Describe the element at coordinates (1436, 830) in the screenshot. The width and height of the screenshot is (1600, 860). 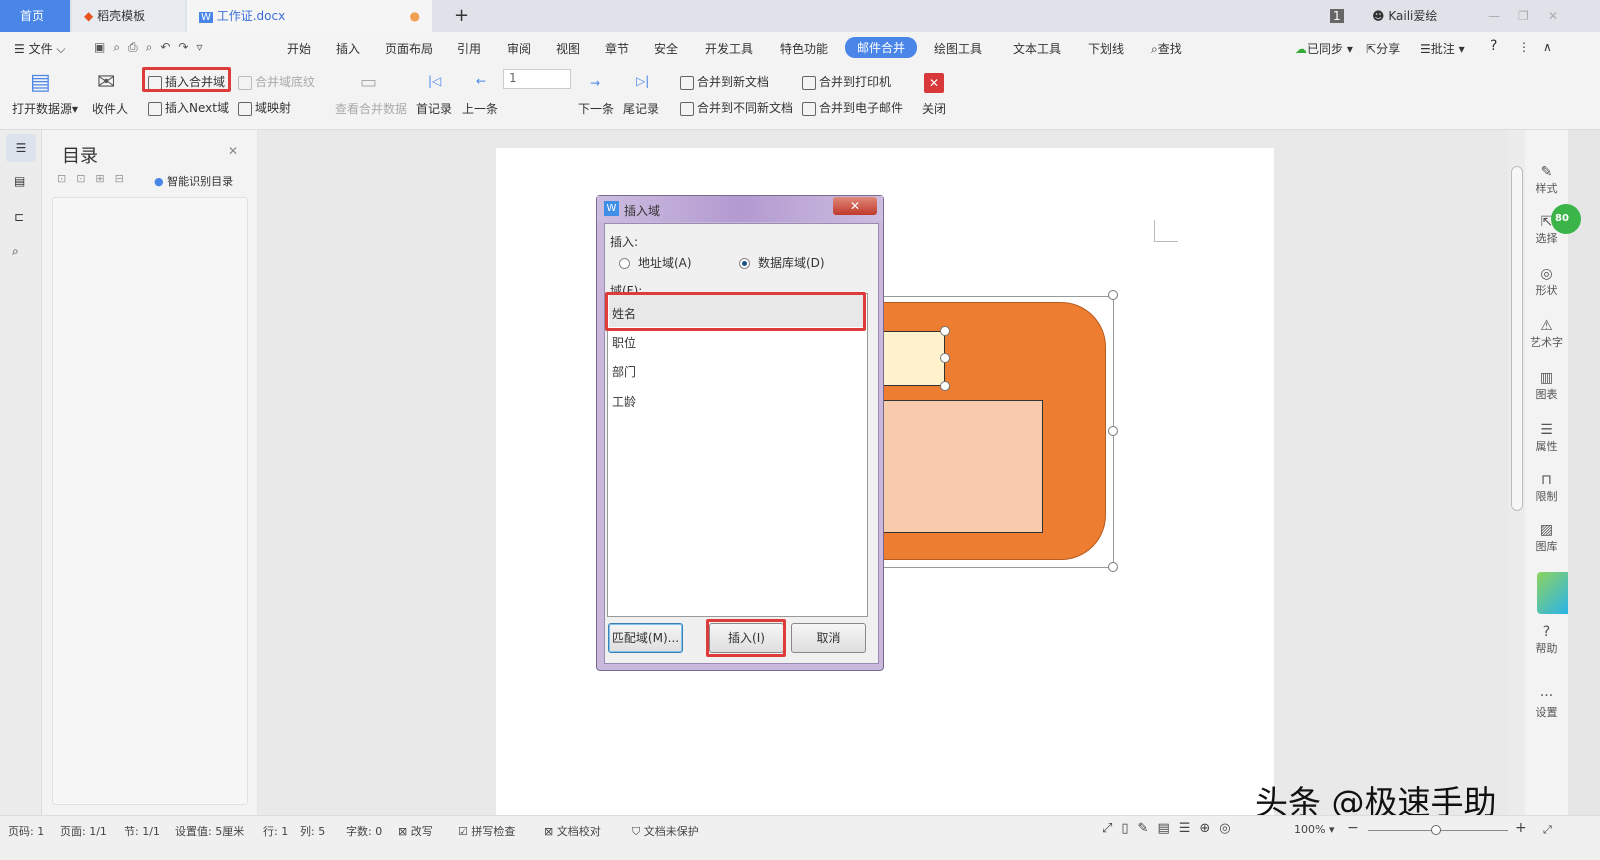
I see `zoom-slider-thumb` at that location.